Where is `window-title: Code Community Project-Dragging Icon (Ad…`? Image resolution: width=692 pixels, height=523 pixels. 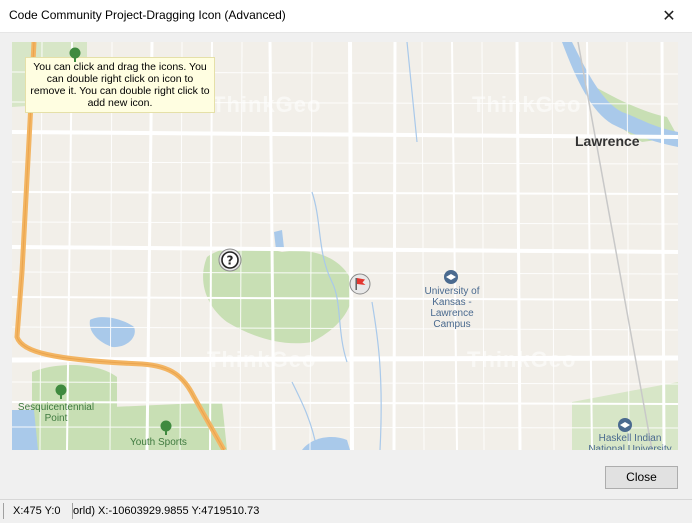 window-title: Code Community Project-Dragging Icon (Ad… is located at coordinates (147, 15).